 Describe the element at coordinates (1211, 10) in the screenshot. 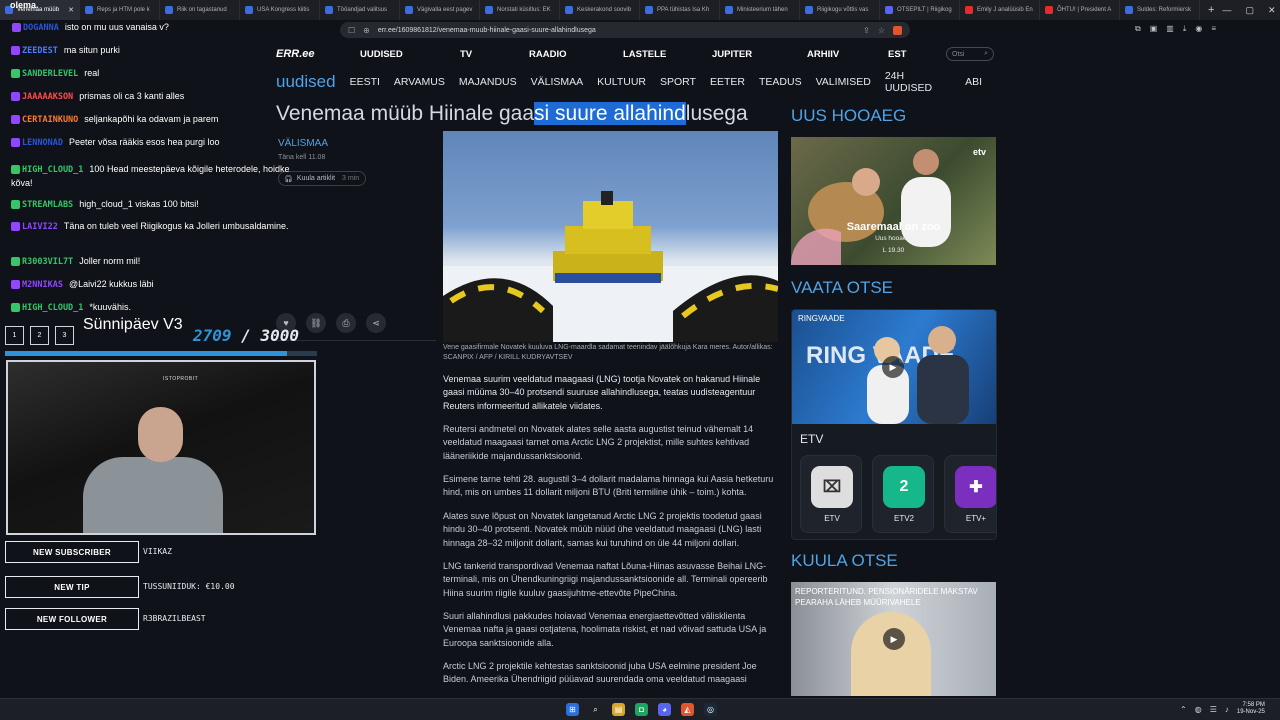

I see `new-tab-button: +` at that location.